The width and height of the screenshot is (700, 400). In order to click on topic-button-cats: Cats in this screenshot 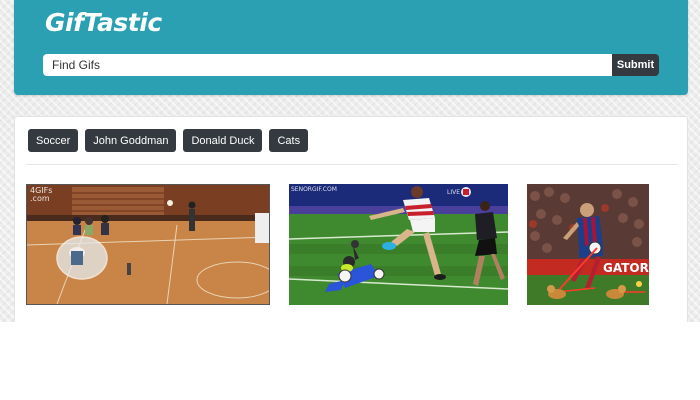, I will do `click(289, 140)`.